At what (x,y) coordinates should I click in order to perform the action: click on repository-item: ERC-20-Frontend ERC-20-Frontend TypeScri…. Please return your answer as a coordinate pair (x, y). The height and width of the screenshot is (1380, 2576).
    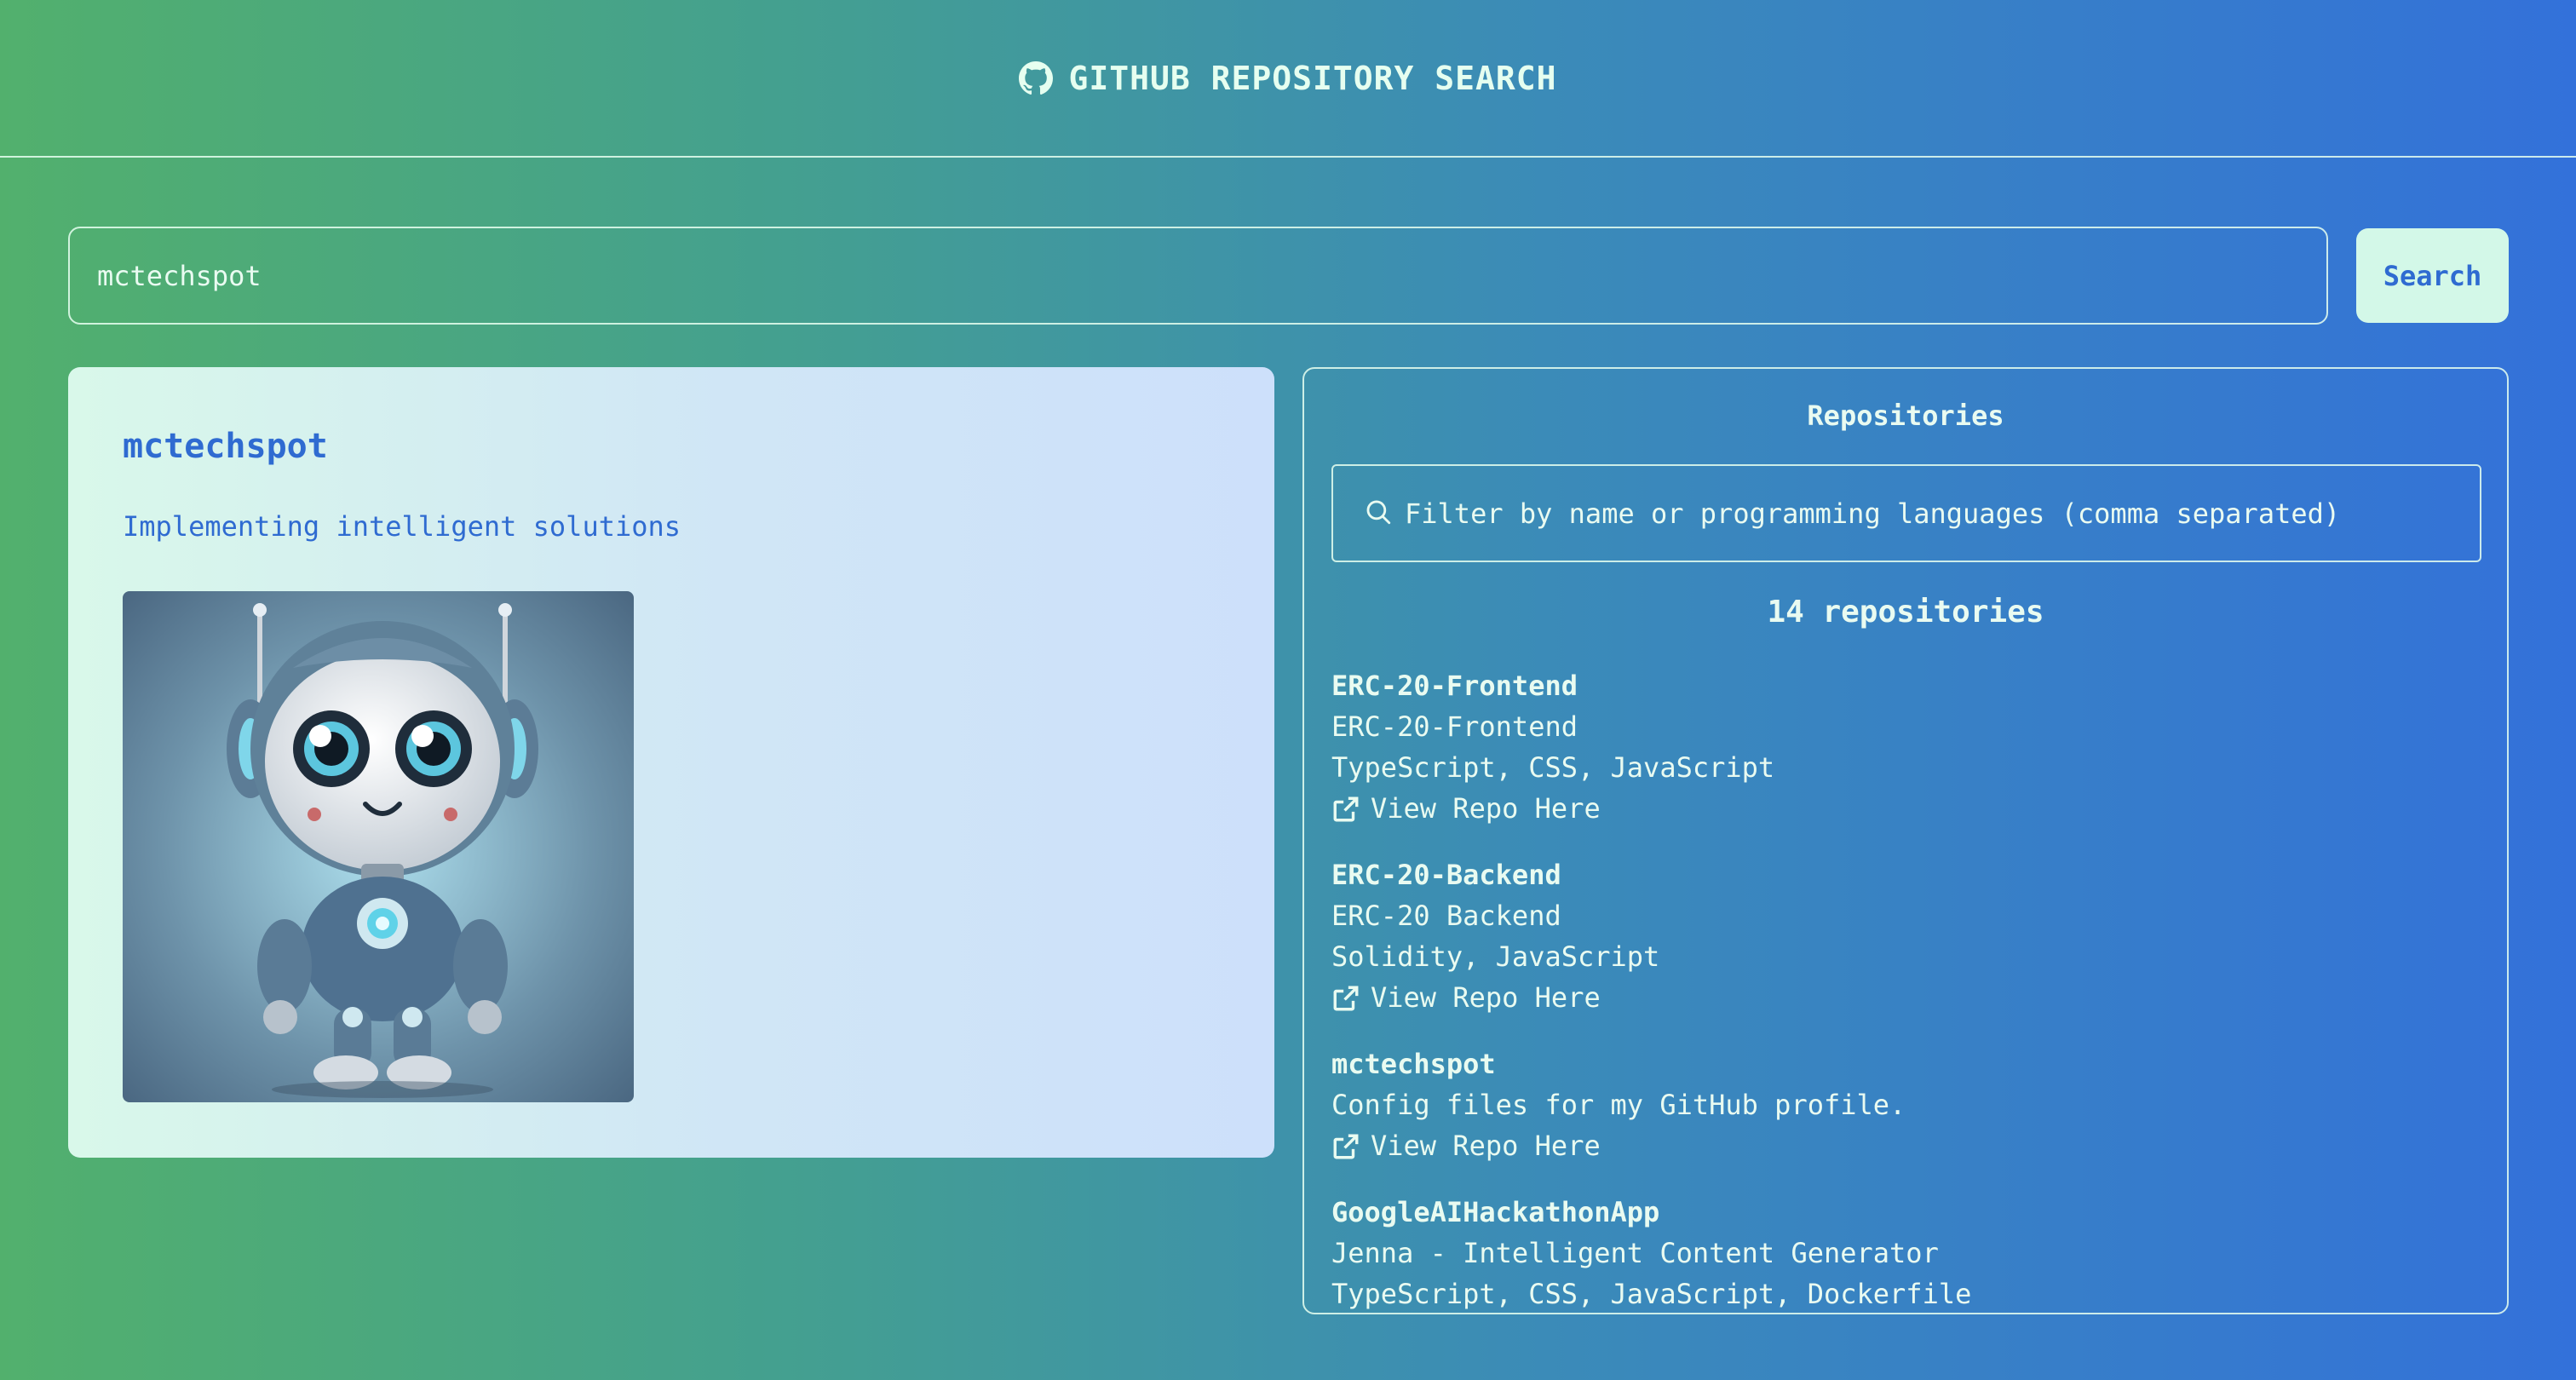
    Looking at the image, I should click on (1906, 747).